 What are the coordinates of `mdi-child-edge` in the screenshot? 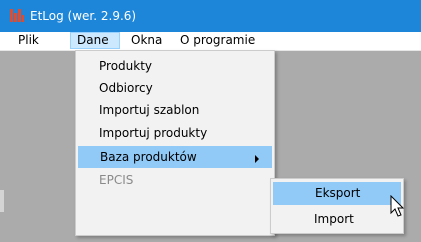 It's located at (2, 201).